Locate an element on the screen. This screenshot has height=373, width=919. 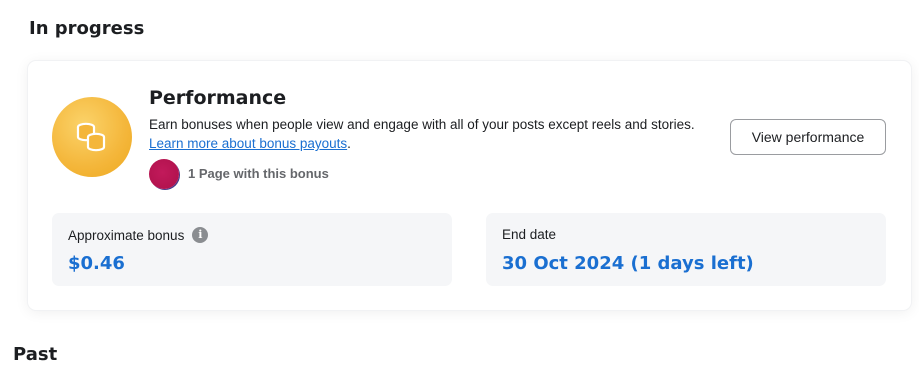
end-date-label: End date is located at coordinates (529, 234).